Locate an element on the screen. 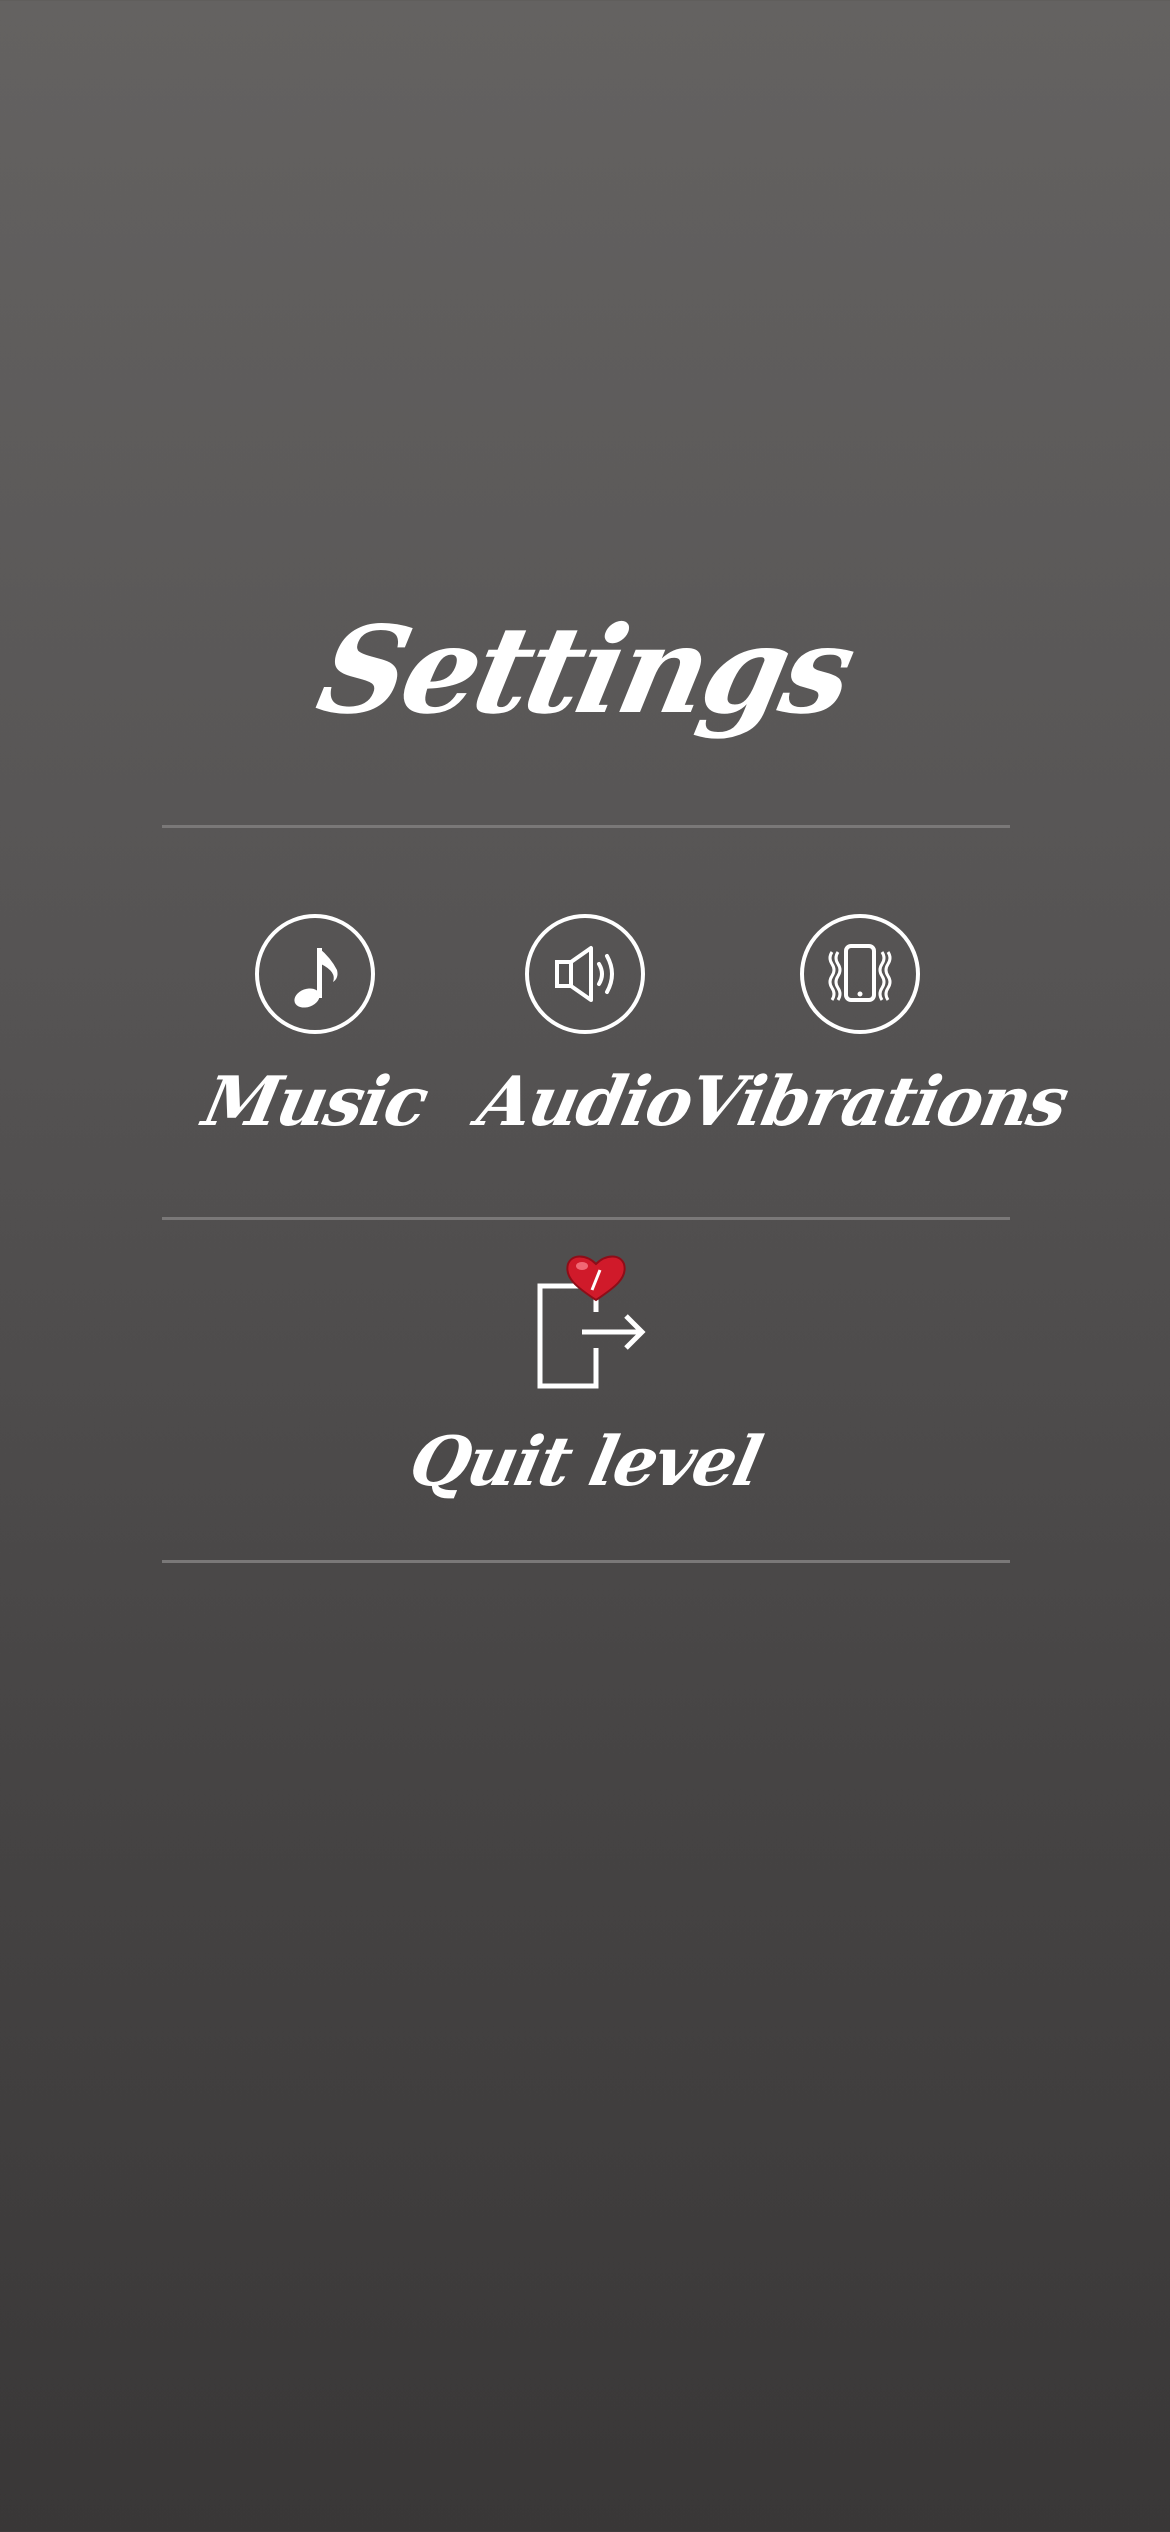 This screenshot has width=1170, height=2532. music-note-icon is located at coordinates (316, 978).